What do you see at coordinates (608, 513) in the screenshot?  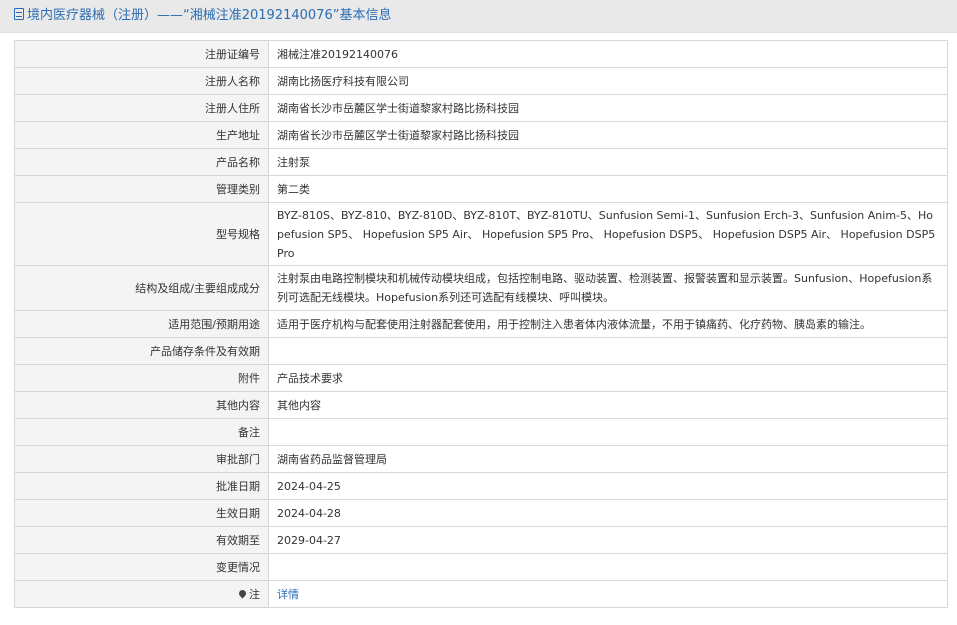 I see `row-value: 2024-04-28` at bounding box center [608, 513].